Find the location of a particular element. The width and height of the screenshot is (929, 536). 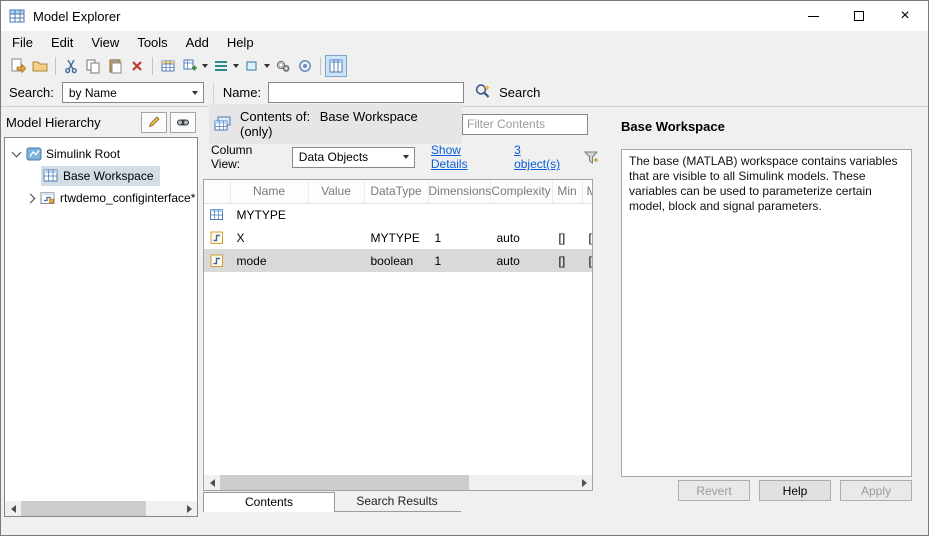

apply-button: Apply is located at coordinates (876, 490).